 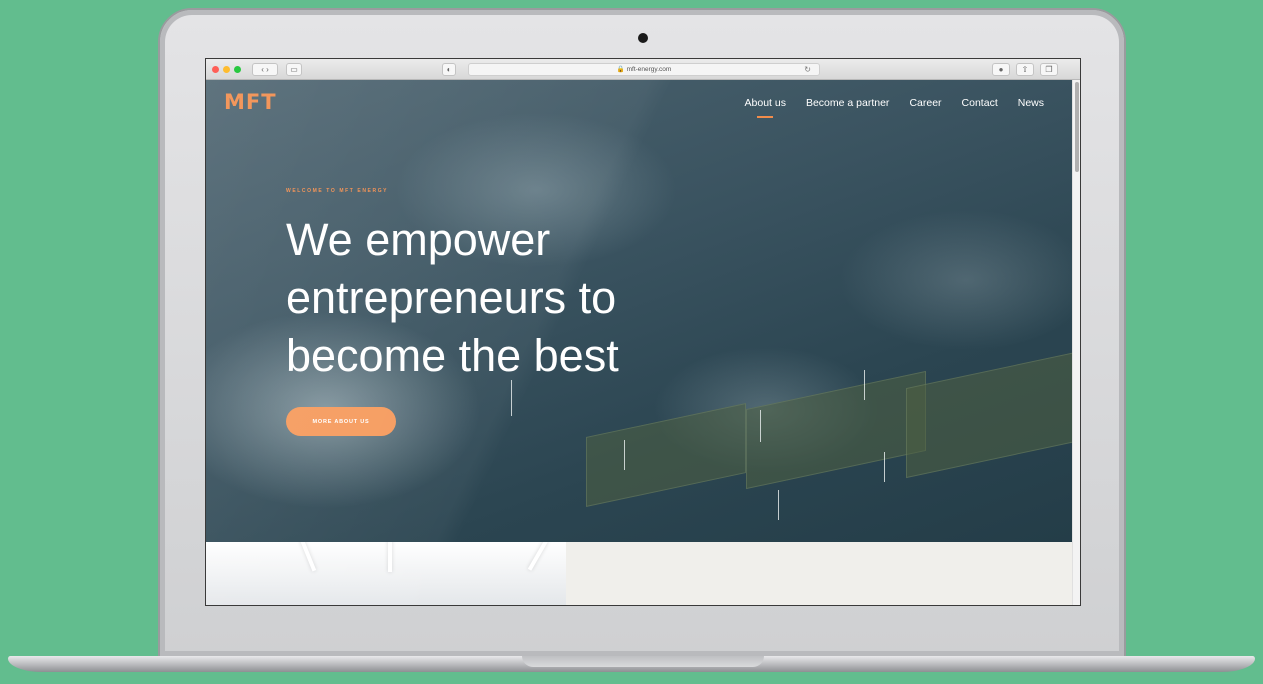 I want to click on headline-line: become the best, so click(x=452, y=355).